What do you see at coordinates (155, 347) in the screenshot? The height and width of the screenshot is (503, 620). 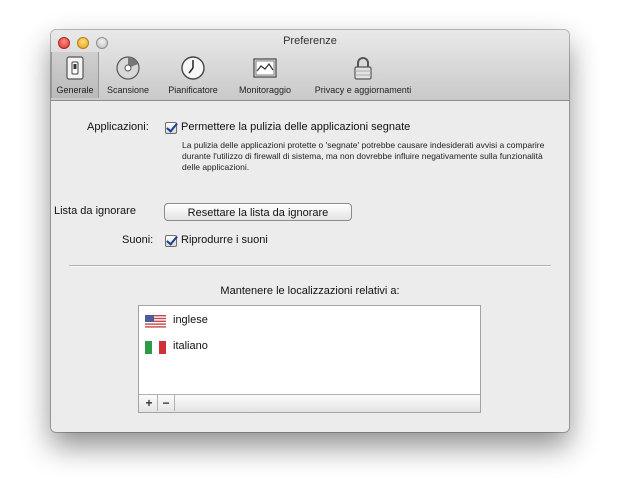 I see `italy-flag-icon` at bounding box center [155, 347].